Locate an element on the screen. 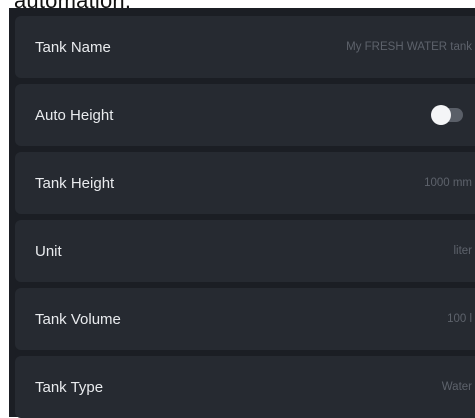 The height and width of the screenshot is (418, 475). unit-label: Unit is located at coordinates (48, 251).